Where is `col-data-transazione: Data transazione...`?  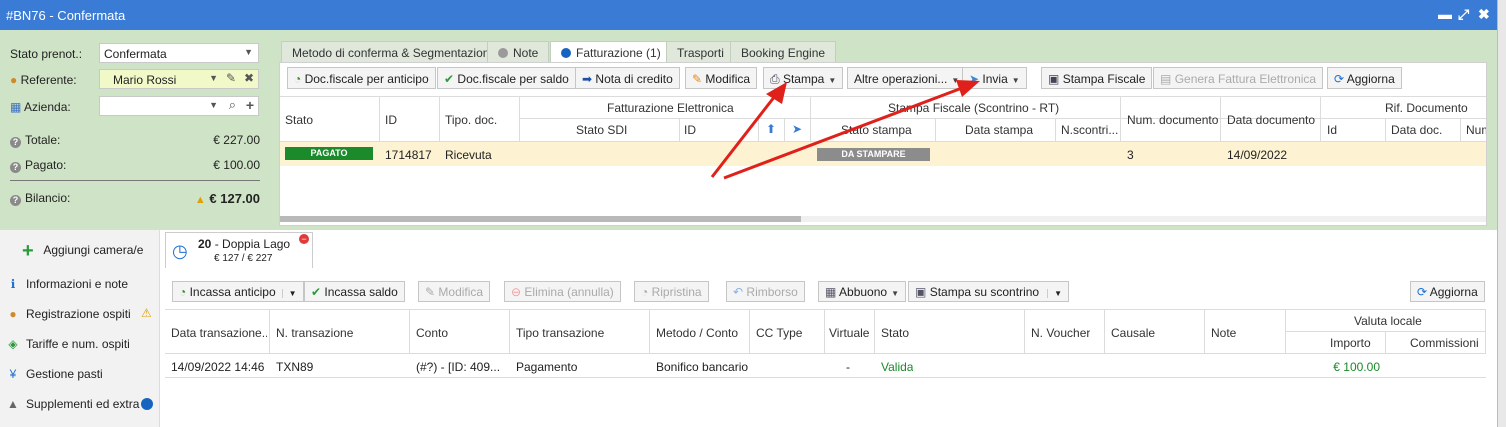
col-data-transazione: Data transazione... is located at coordinates (219, 333).